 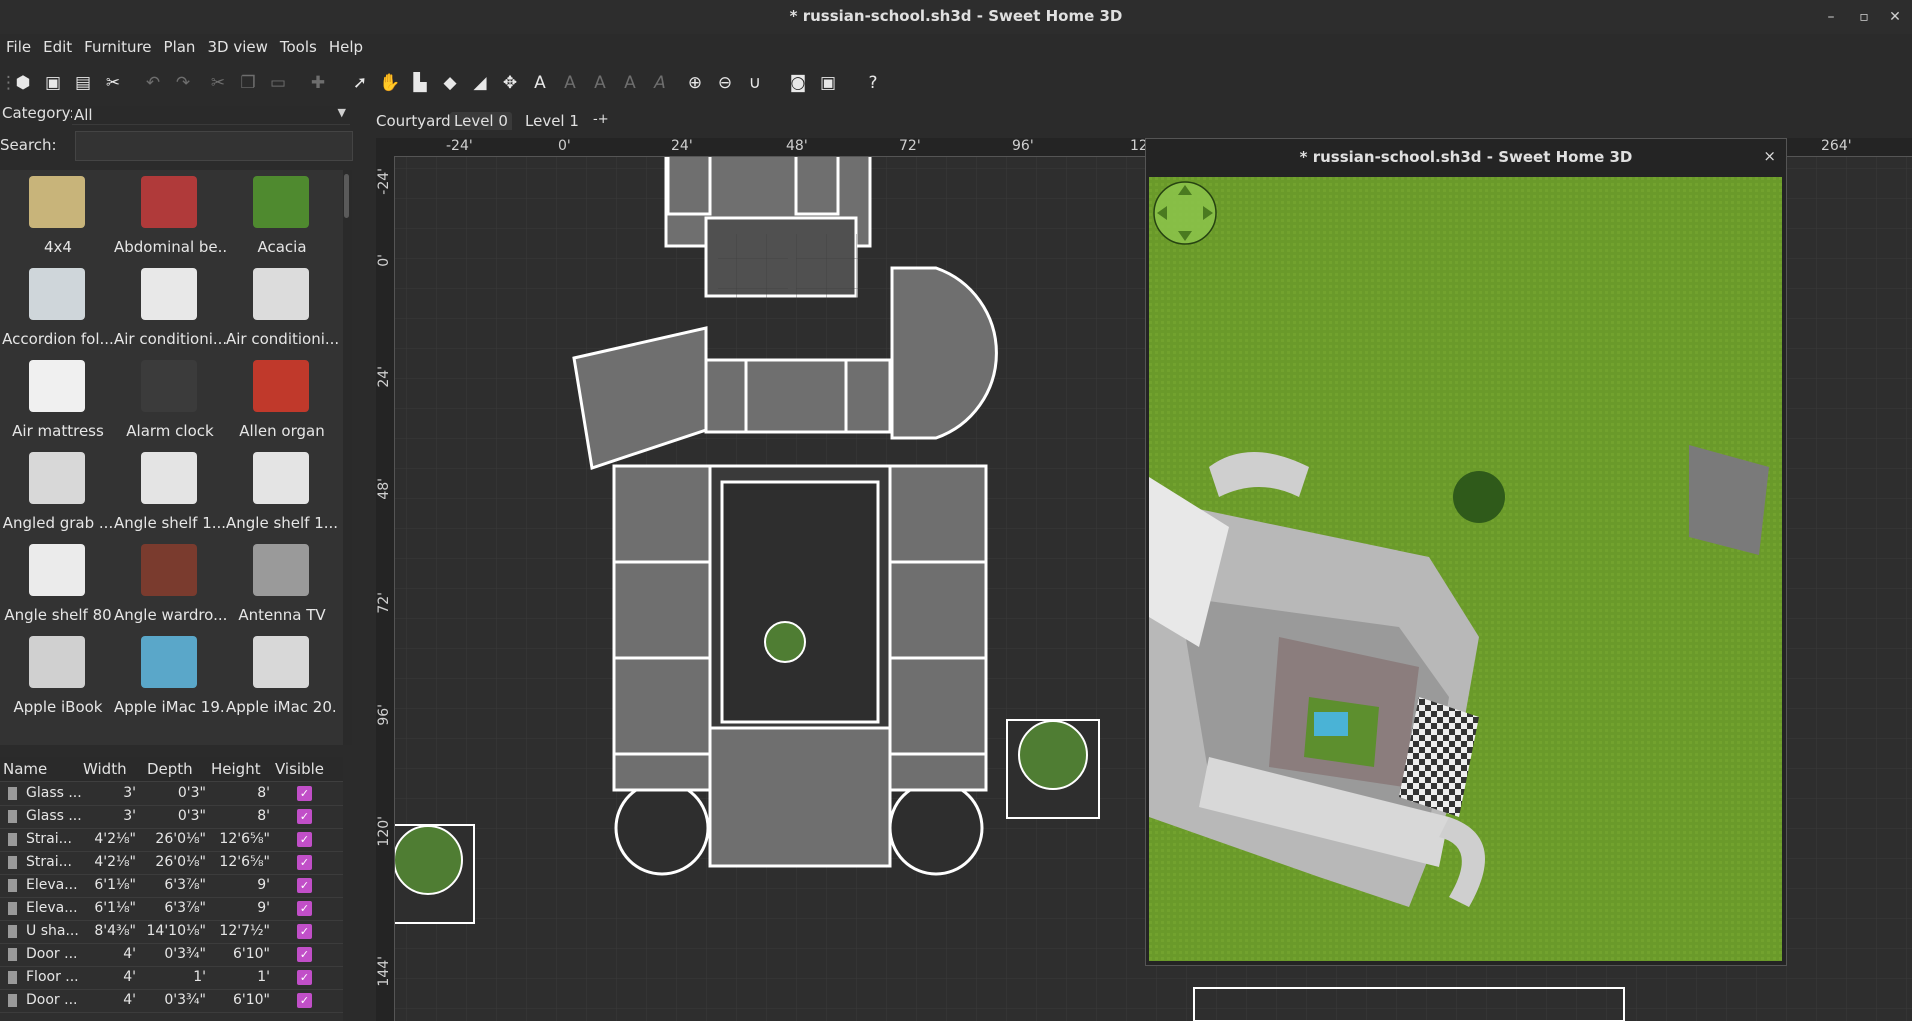 I want to click on create-walls-icon: ▙, so click(x=420, y=83).